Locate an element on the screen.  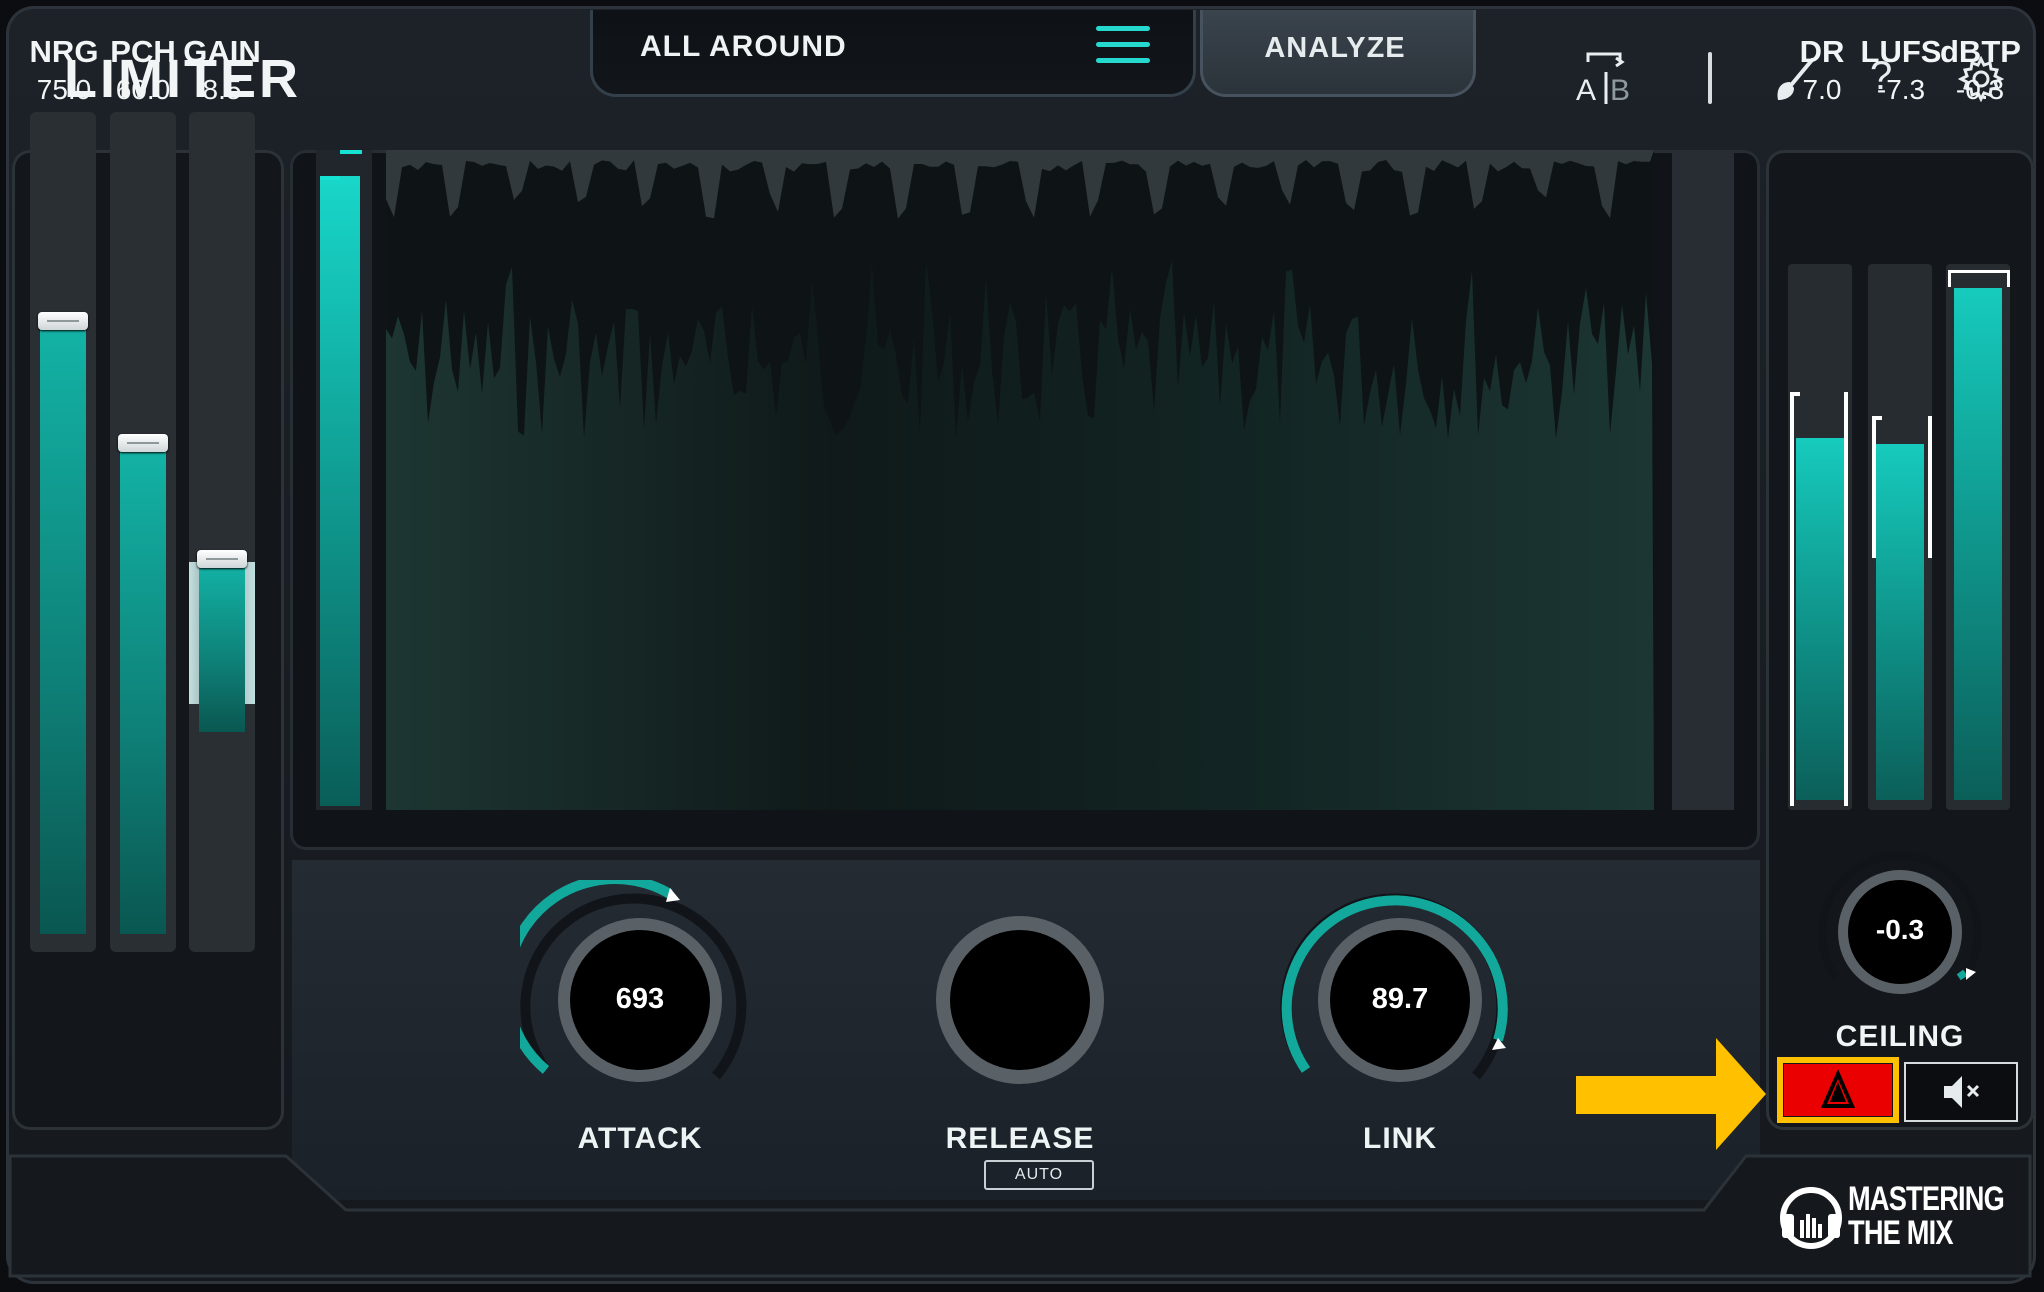
pch-slider is located at coordinates (143, 532).